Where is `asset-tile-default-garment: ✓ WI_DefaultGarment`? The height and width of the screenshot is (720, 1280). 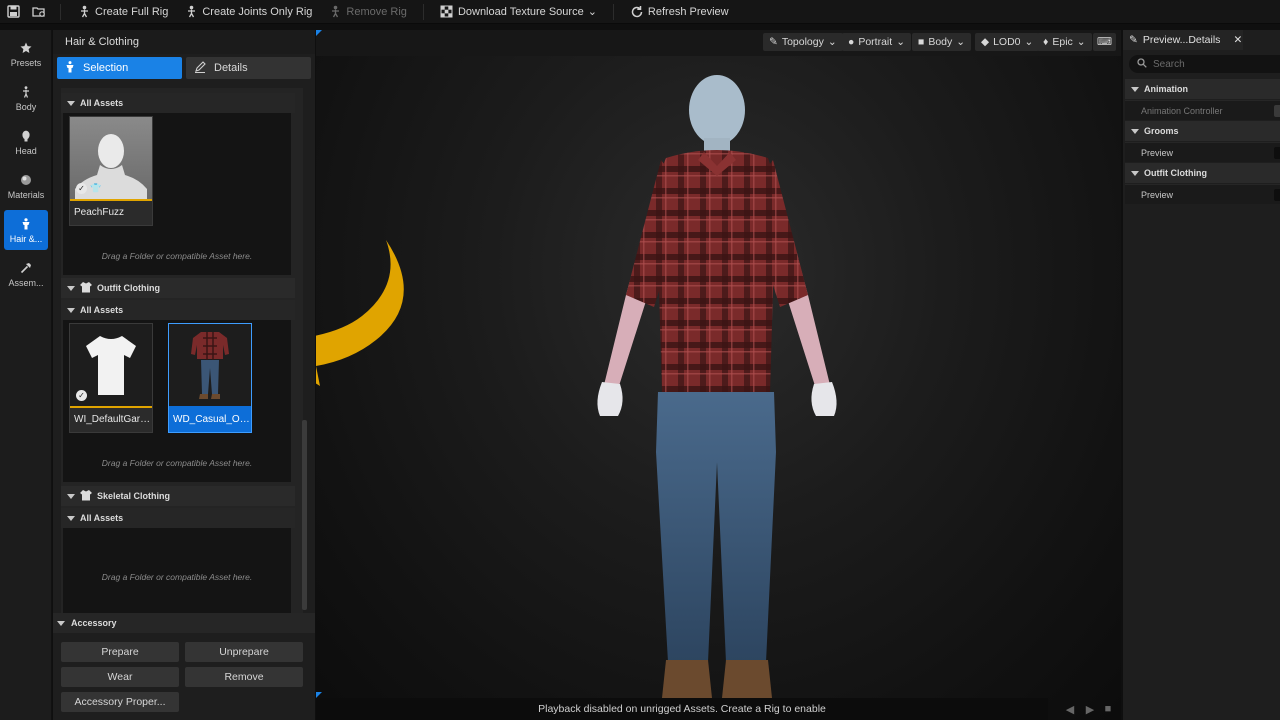 asset-tile-default-garment: ✓ WI_DefaultGarment is located at coordinates (111, 378).